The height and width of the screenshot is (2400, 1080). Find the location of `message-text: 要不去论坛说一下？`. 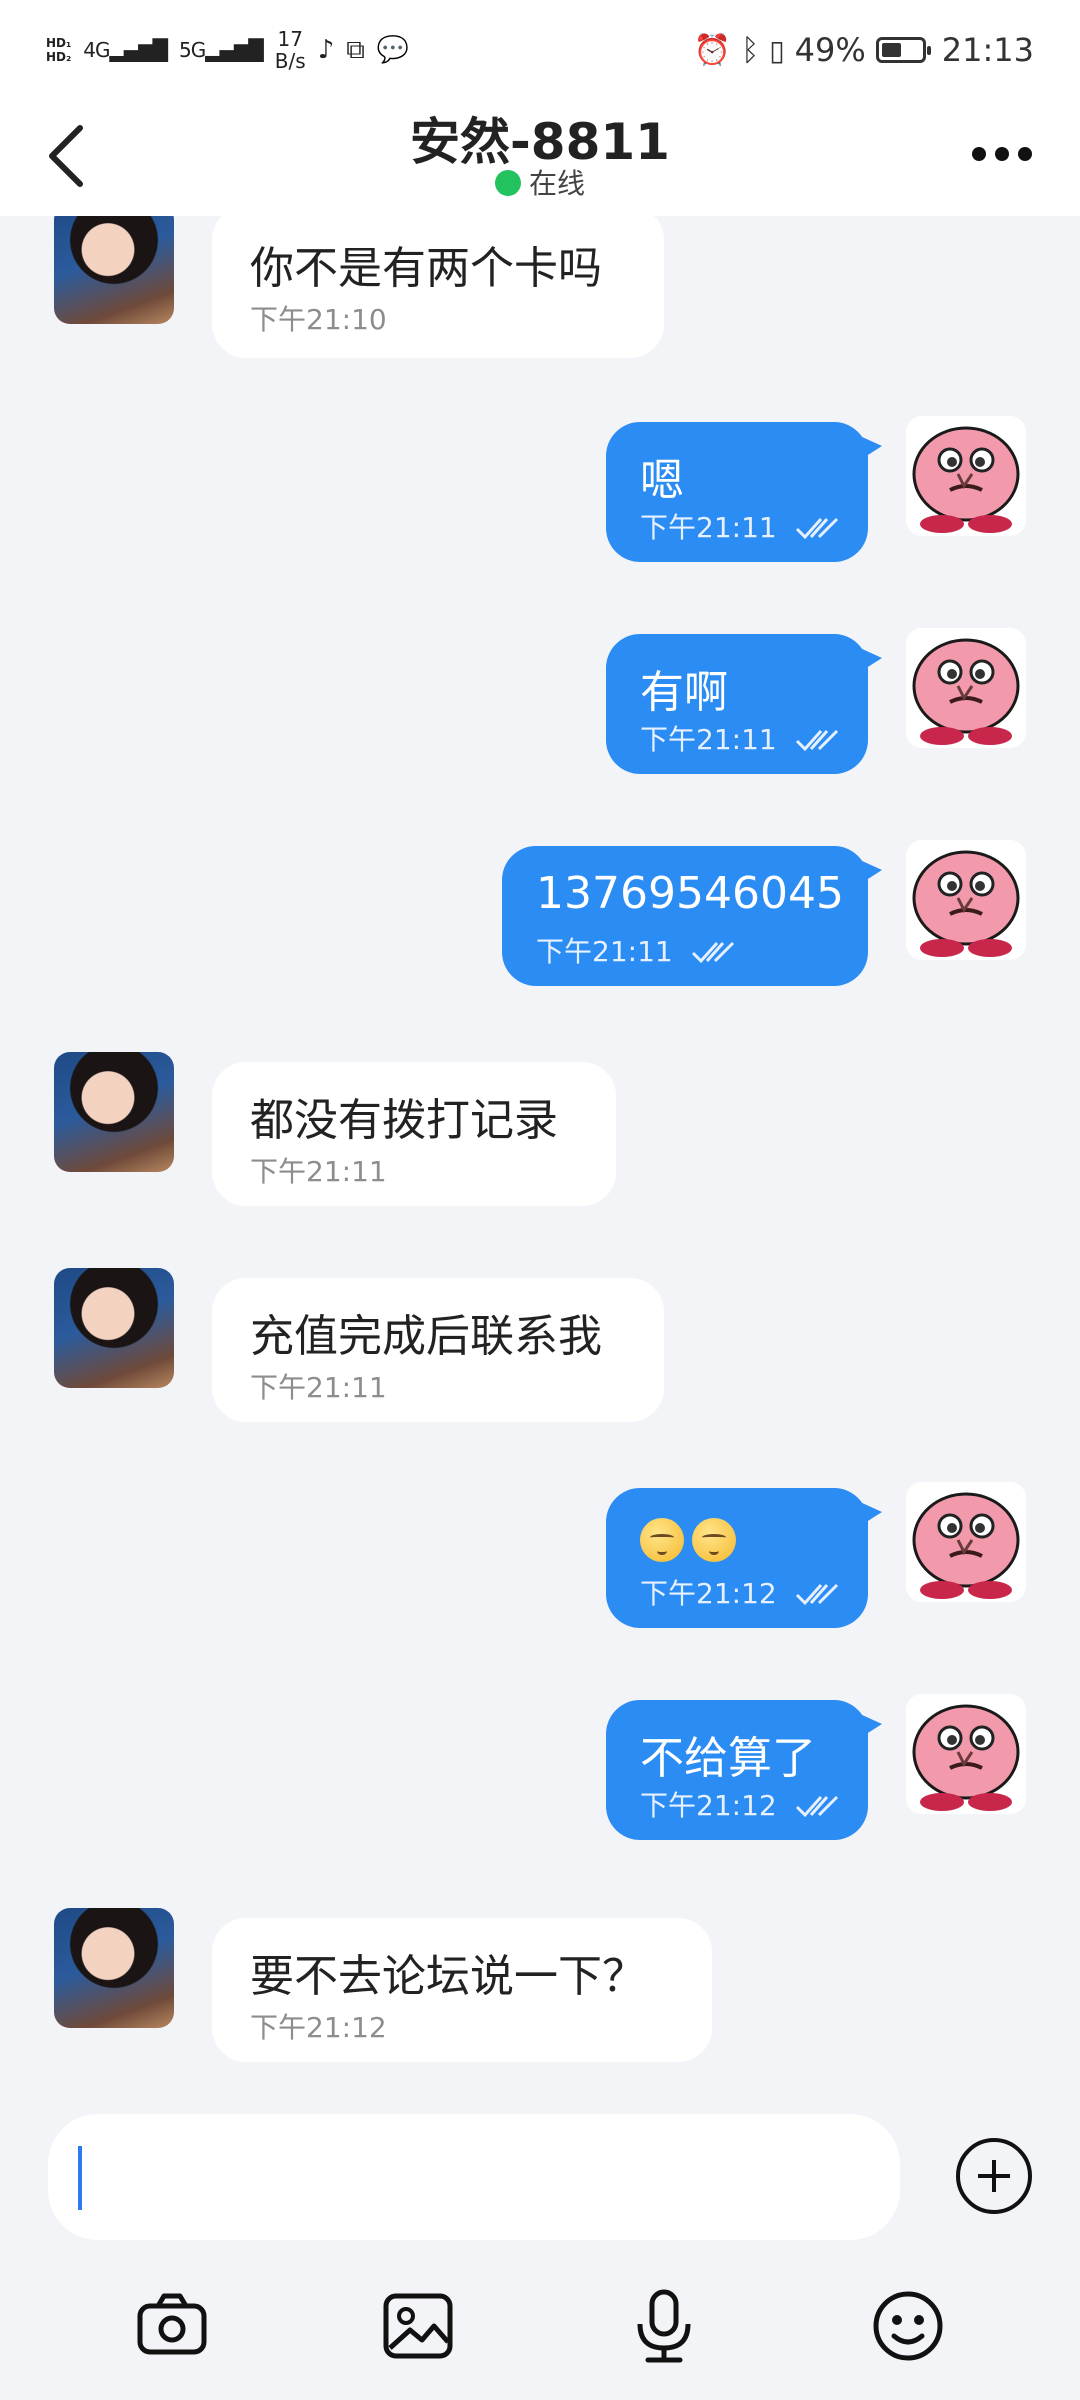

message-text: 要不去论坛说一下？ is located at coordinates (448, 1976).